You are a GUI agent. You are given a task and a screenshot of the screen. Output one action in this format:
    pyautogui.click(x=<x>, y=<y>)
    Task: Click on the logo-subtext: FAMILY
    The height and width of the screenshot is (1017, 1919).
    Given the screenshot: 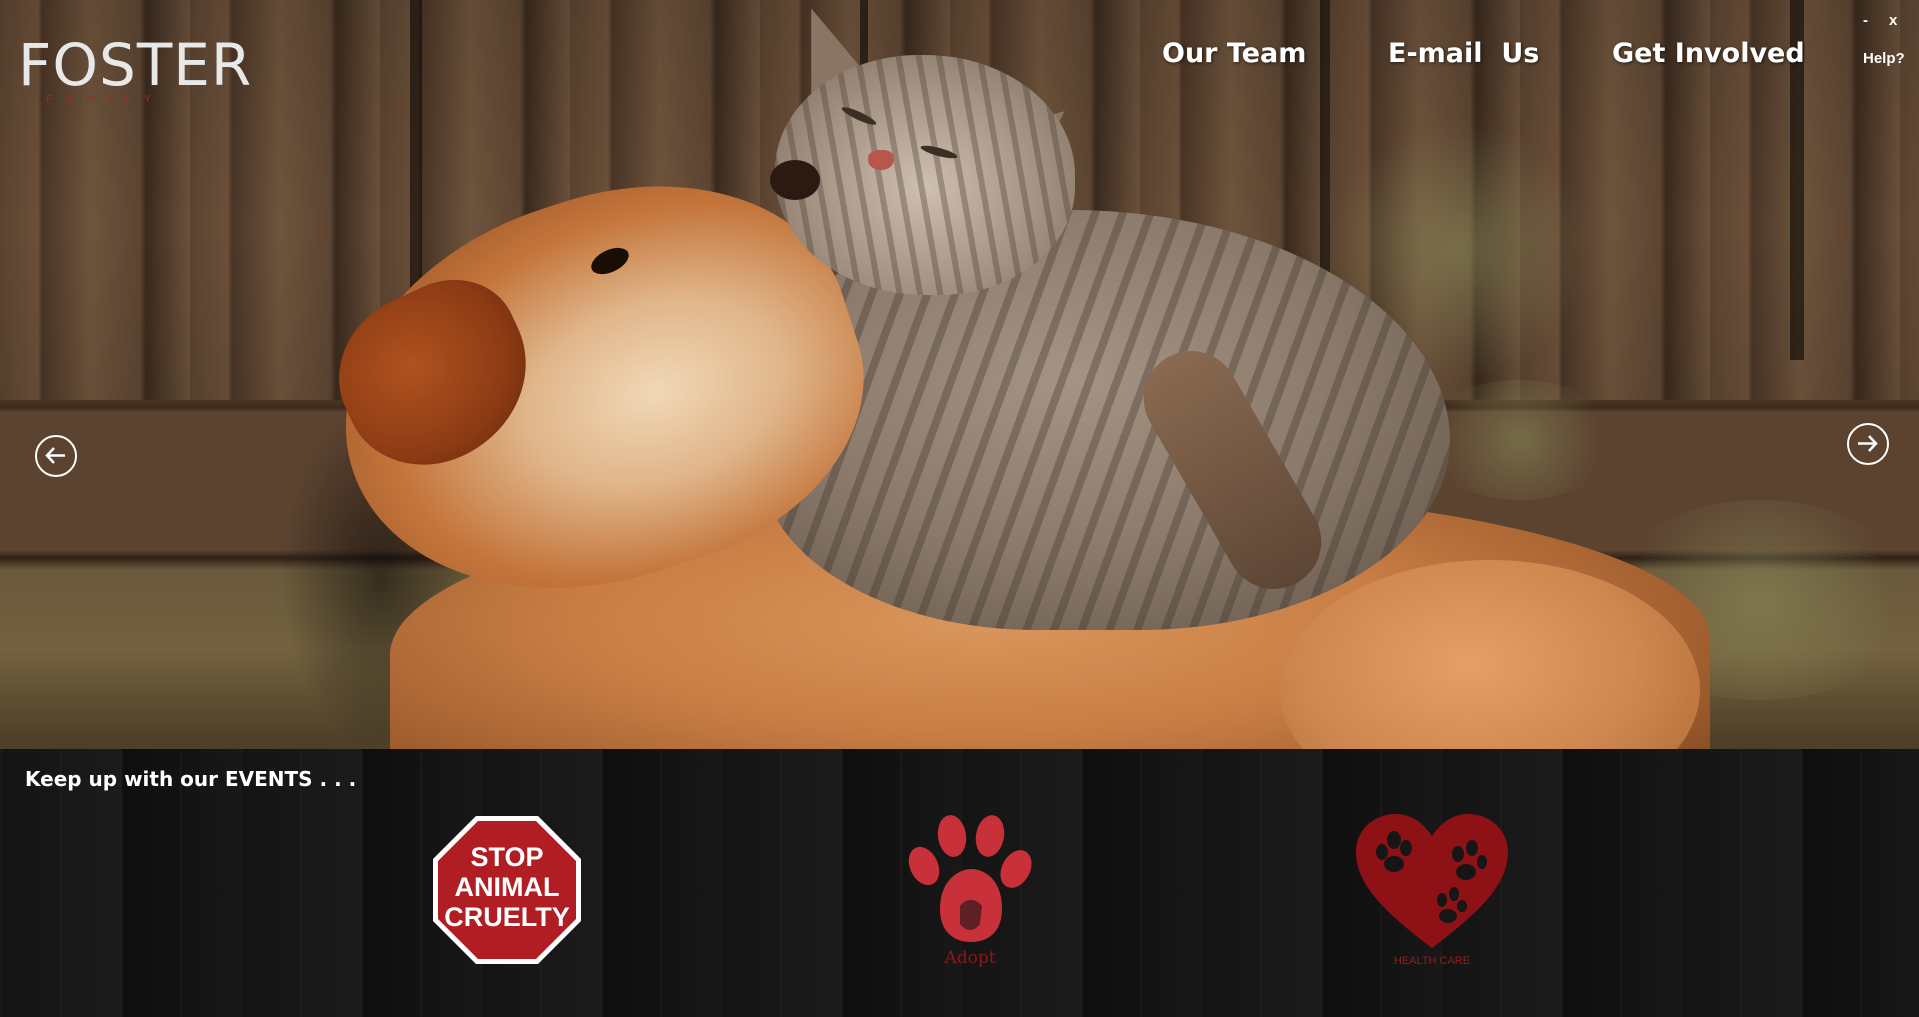 What is the action you would take?
    pyautogui.click(x=105, y=99)
    